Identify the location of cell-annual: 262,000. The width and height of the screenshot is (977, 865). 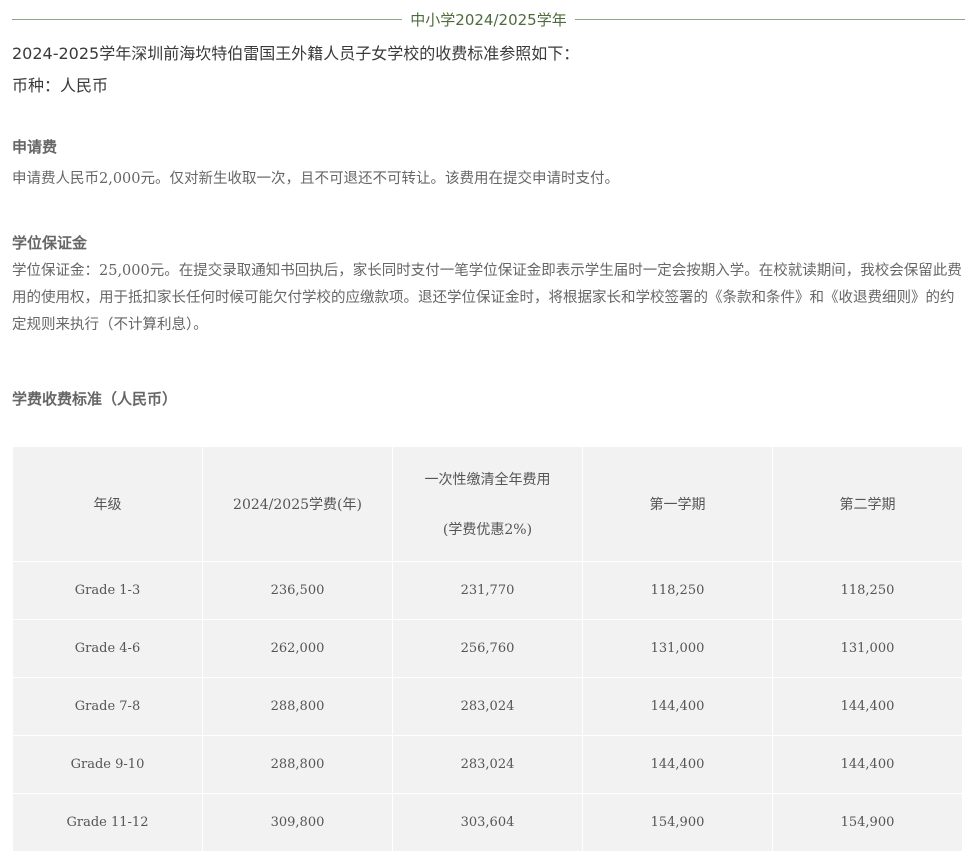
(297, 648).